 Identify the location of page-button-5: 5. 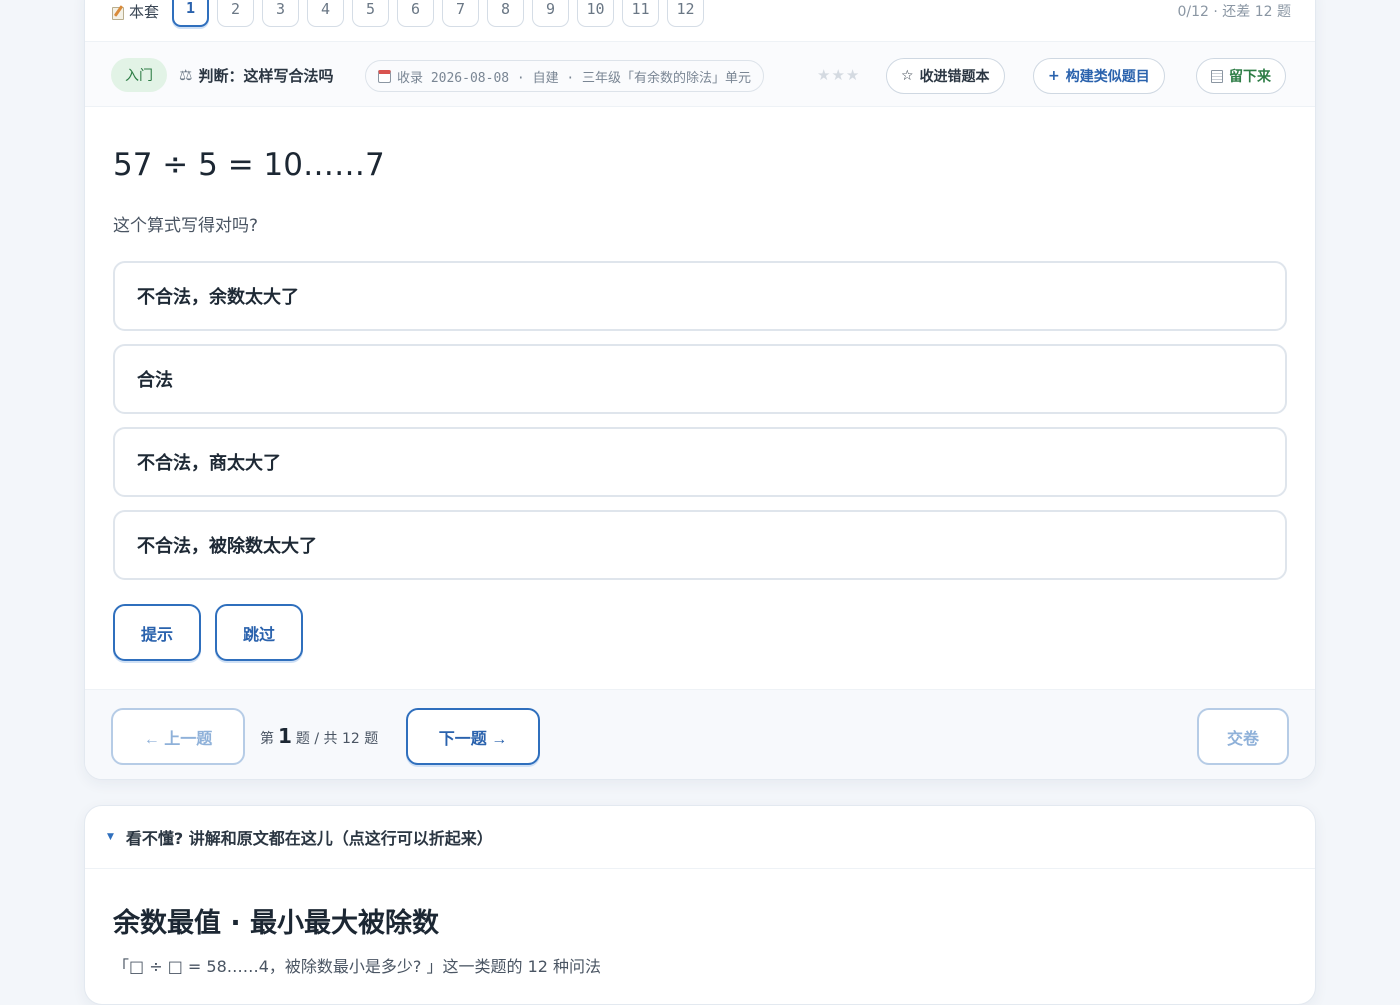
(370, 13).